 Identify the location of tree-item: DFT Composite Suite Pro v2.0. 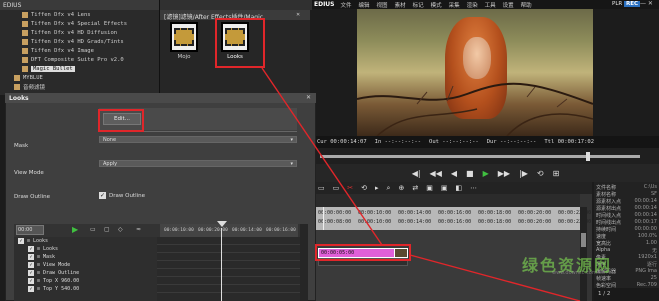
(79, 59).